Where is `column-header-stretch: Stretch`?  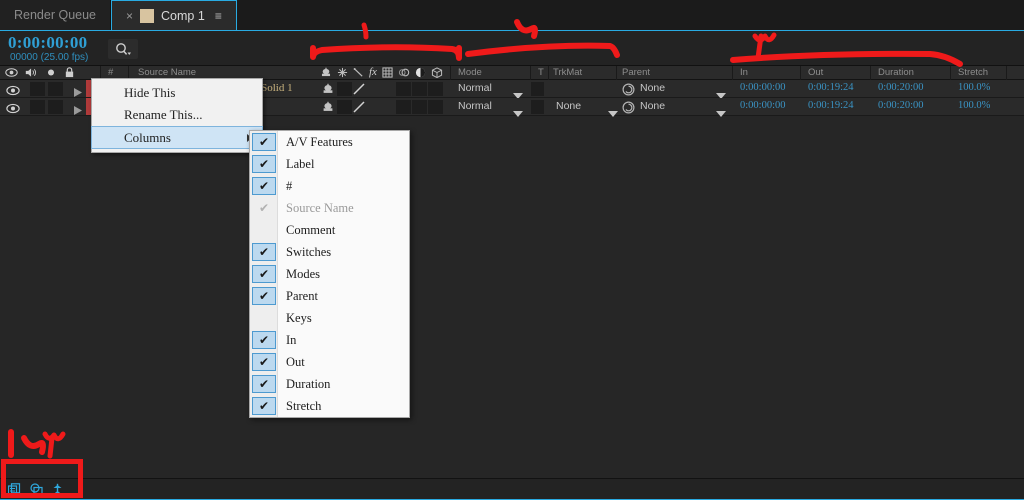
column-header-stretch: Stretch is located at coordinates (973, 72).